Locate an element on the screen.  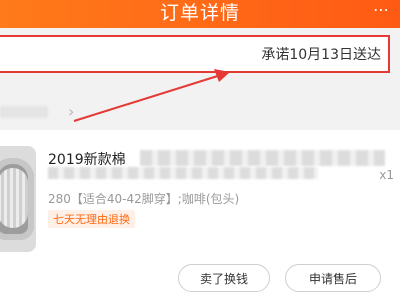
product-thumbnail is located at coordinates (18, 199).